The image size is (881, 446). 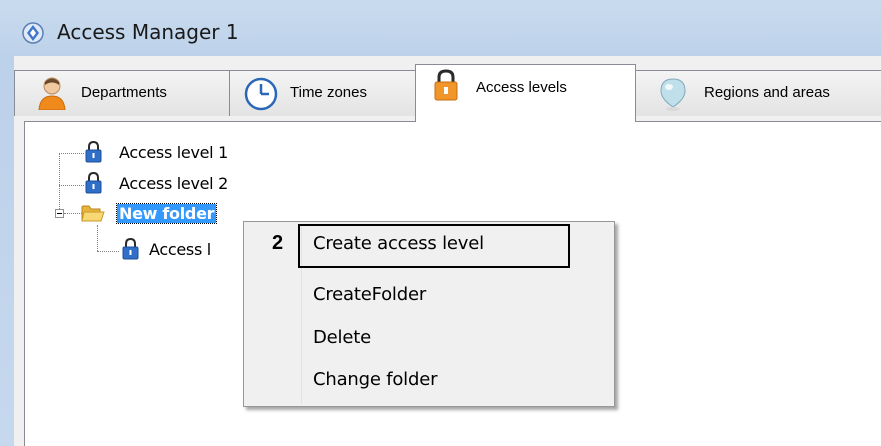 I want to click on clock-icon, so click(x=261, y=94).